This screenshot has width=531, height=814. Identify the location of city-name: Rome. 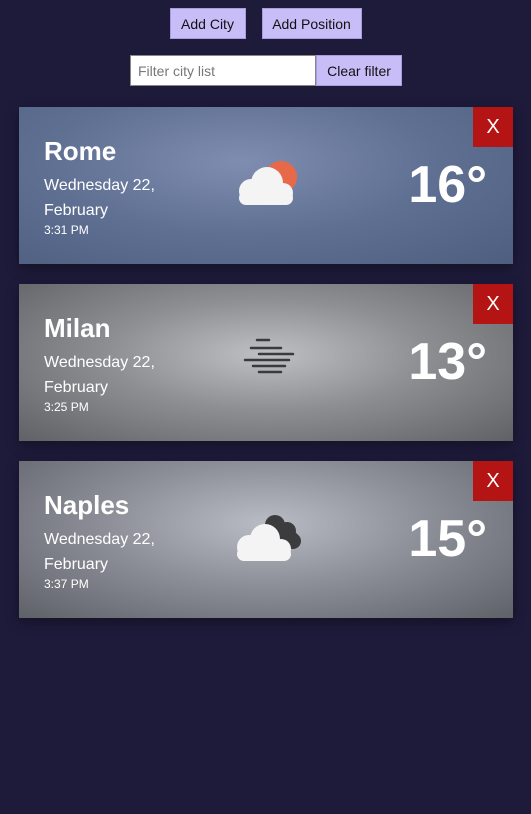
(80, 151).